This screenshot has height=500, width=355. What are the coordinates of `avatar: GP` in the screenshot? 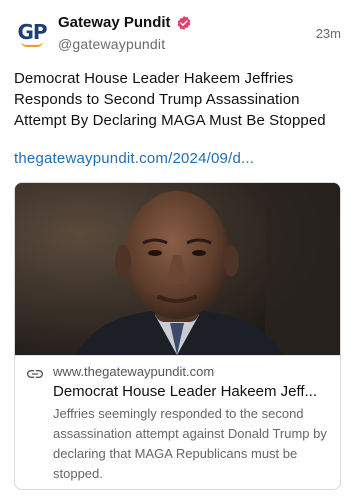 It's located at (32, 34).